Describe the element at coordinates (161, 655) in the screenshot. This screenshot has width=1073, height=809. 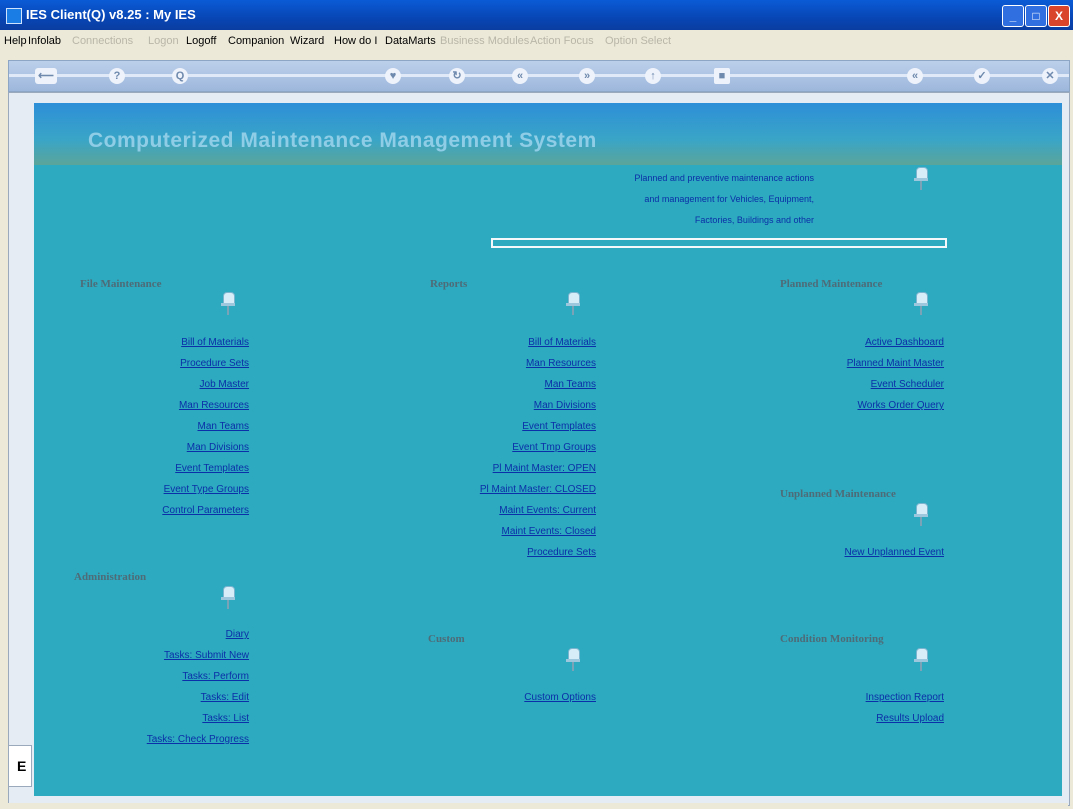
I see `link-tasks-submit-new: Tasks: Submit New` at that location.